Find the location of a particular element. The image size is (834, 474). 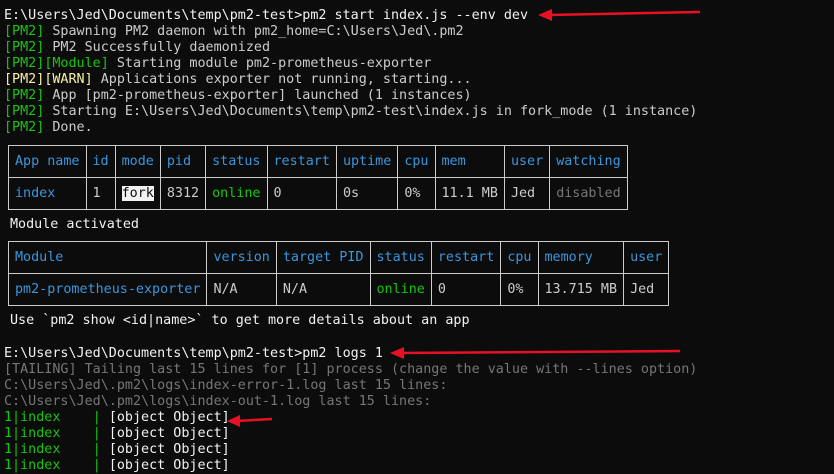

version-cell: N/A is located at coordinates (241, 289).